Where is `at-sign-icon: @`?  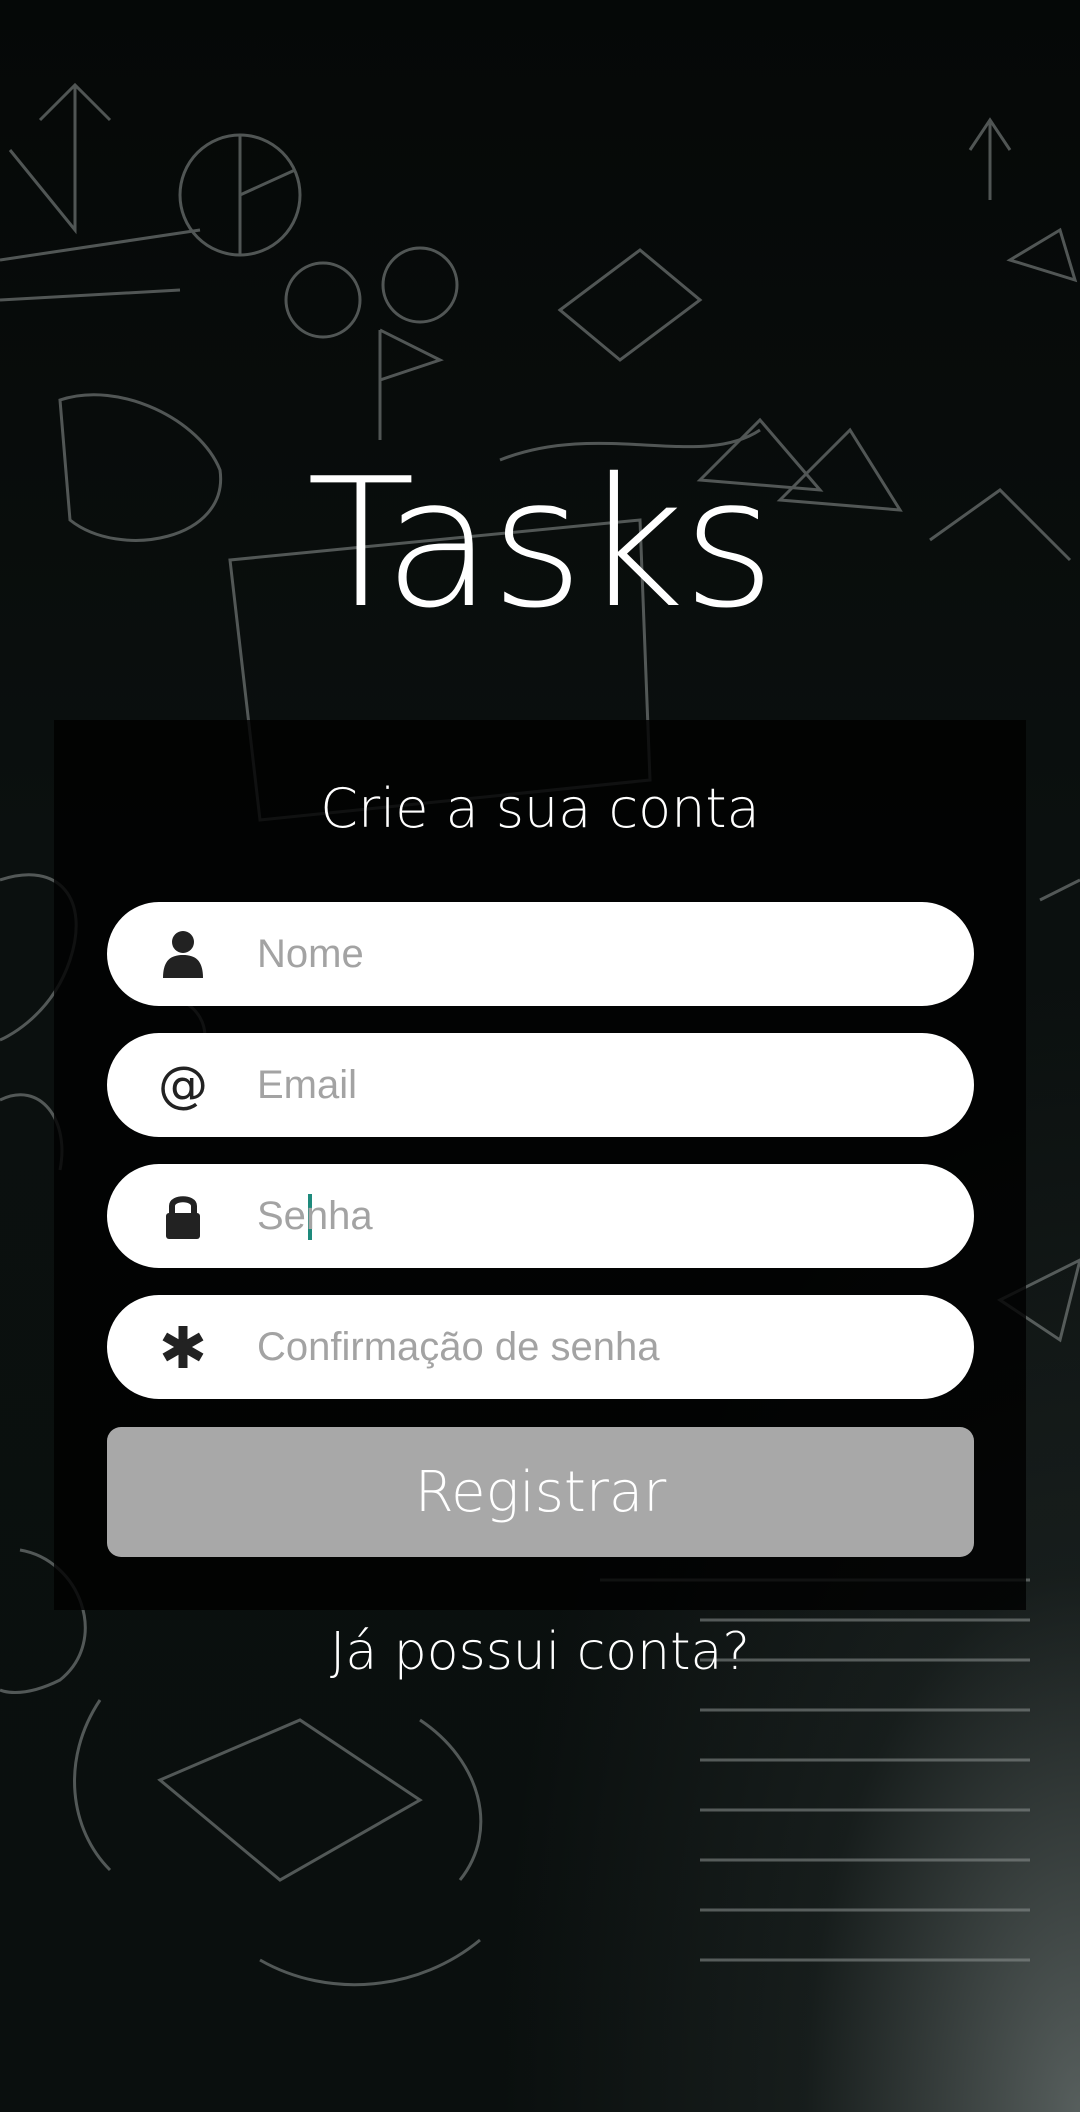
at-sign-icon: @ is located at coordinates (183, 1085).